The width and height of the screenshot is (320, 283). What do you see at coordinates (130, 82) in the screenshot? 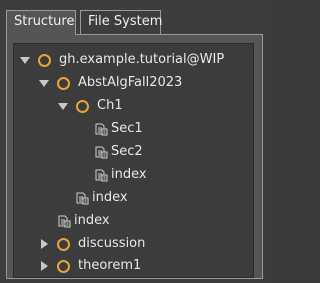
I see `tree-item-label: AbstAlgFall2023` at bounding box center [130, 82].